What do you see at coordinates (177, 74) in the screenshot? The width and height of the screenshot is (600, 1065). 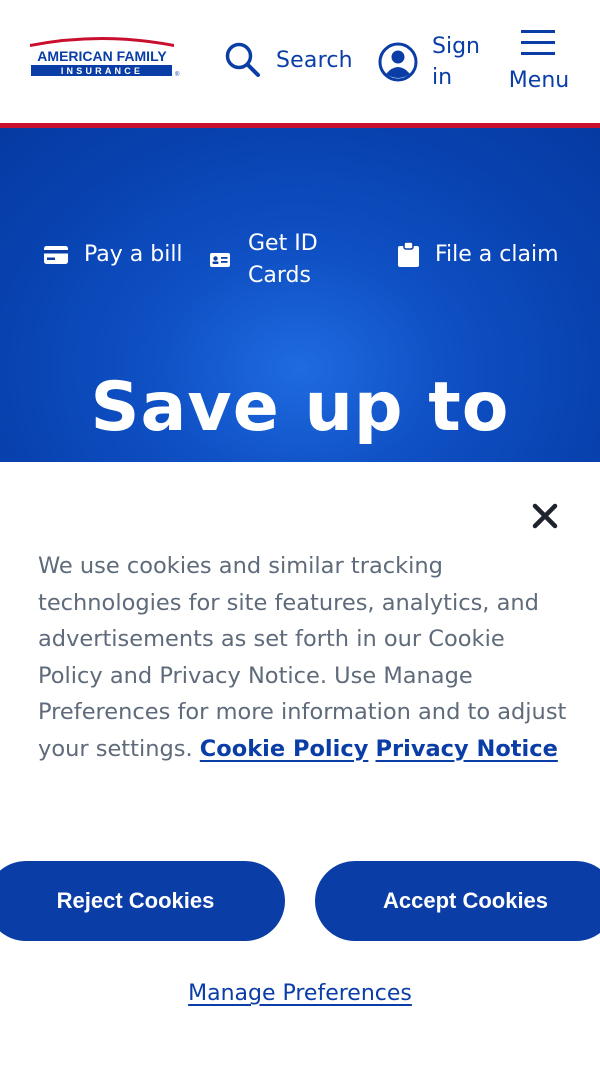 I see `logo-registered-mark: ®` at bounding box center [177, 74].